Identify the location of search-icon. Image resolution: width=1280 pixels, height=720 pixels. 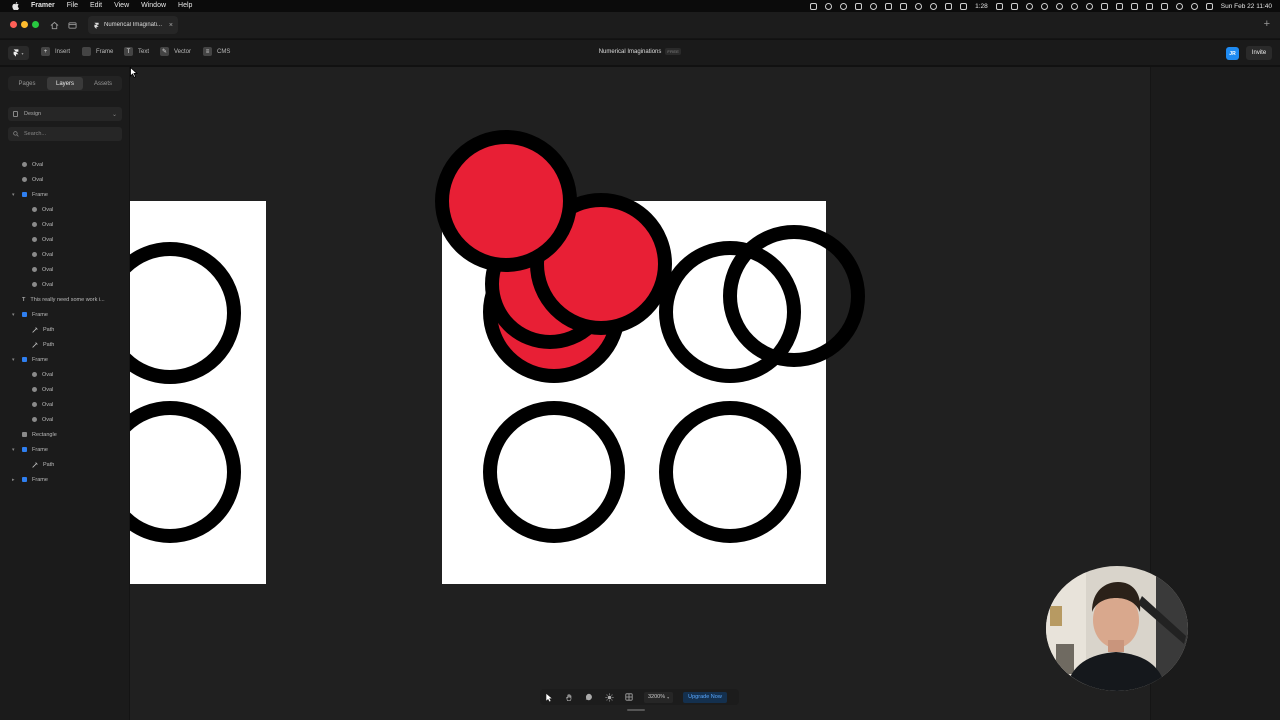
(1194, 6).